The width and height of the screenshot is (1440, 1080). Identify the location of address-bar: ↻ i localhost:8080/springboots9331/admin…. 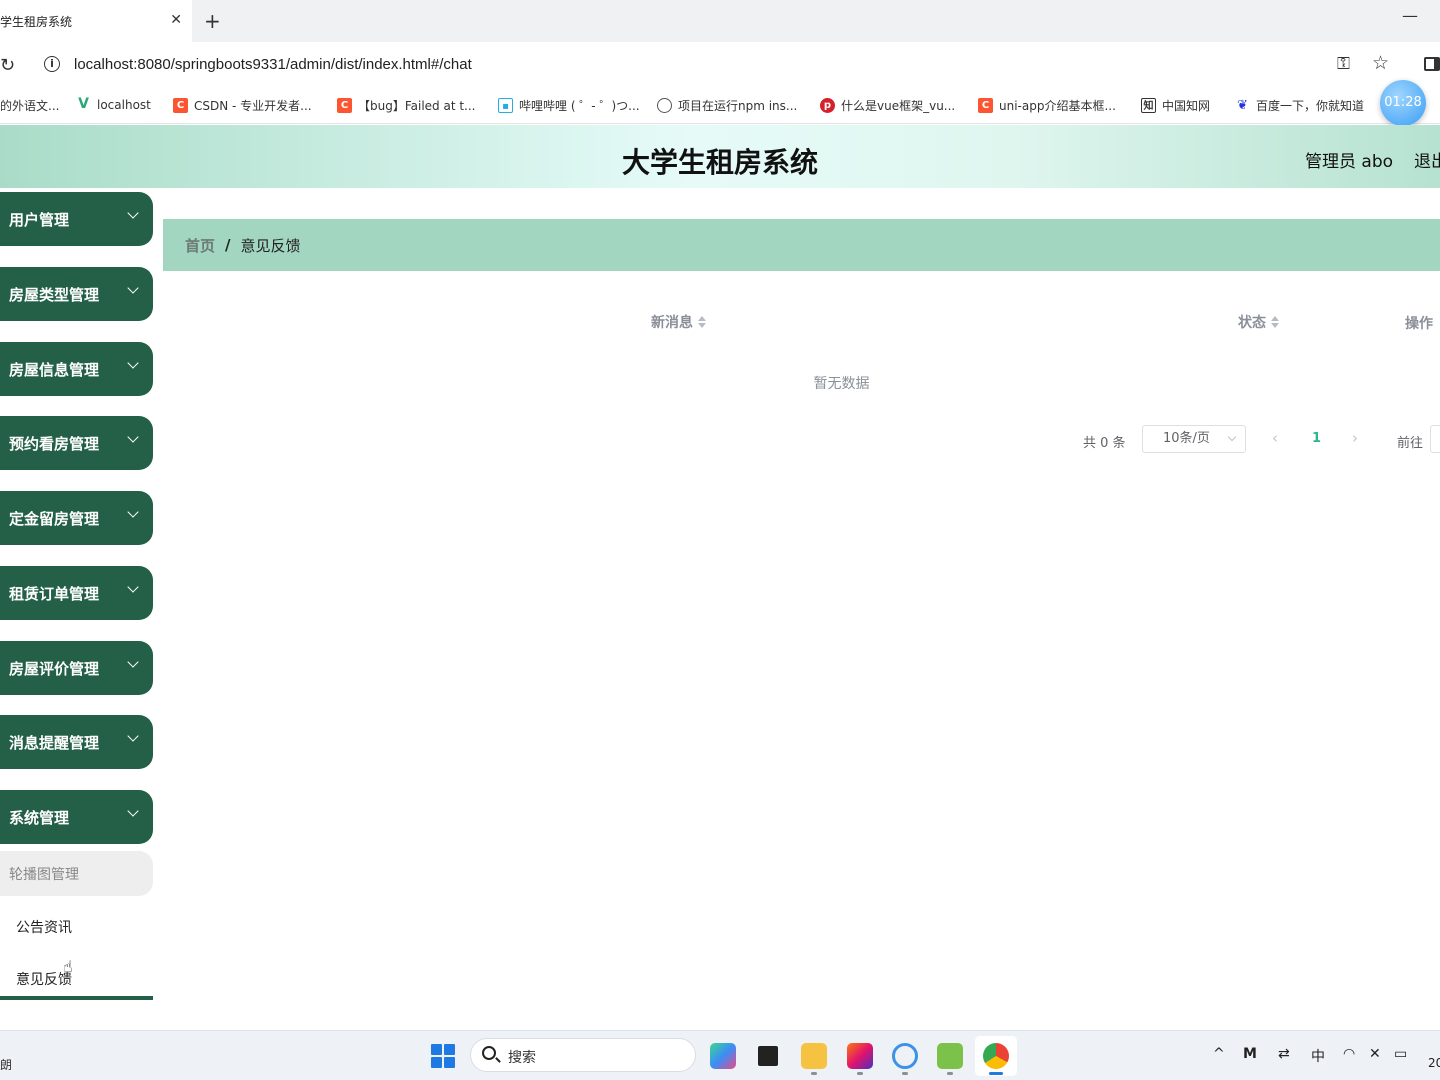
(720, 65).